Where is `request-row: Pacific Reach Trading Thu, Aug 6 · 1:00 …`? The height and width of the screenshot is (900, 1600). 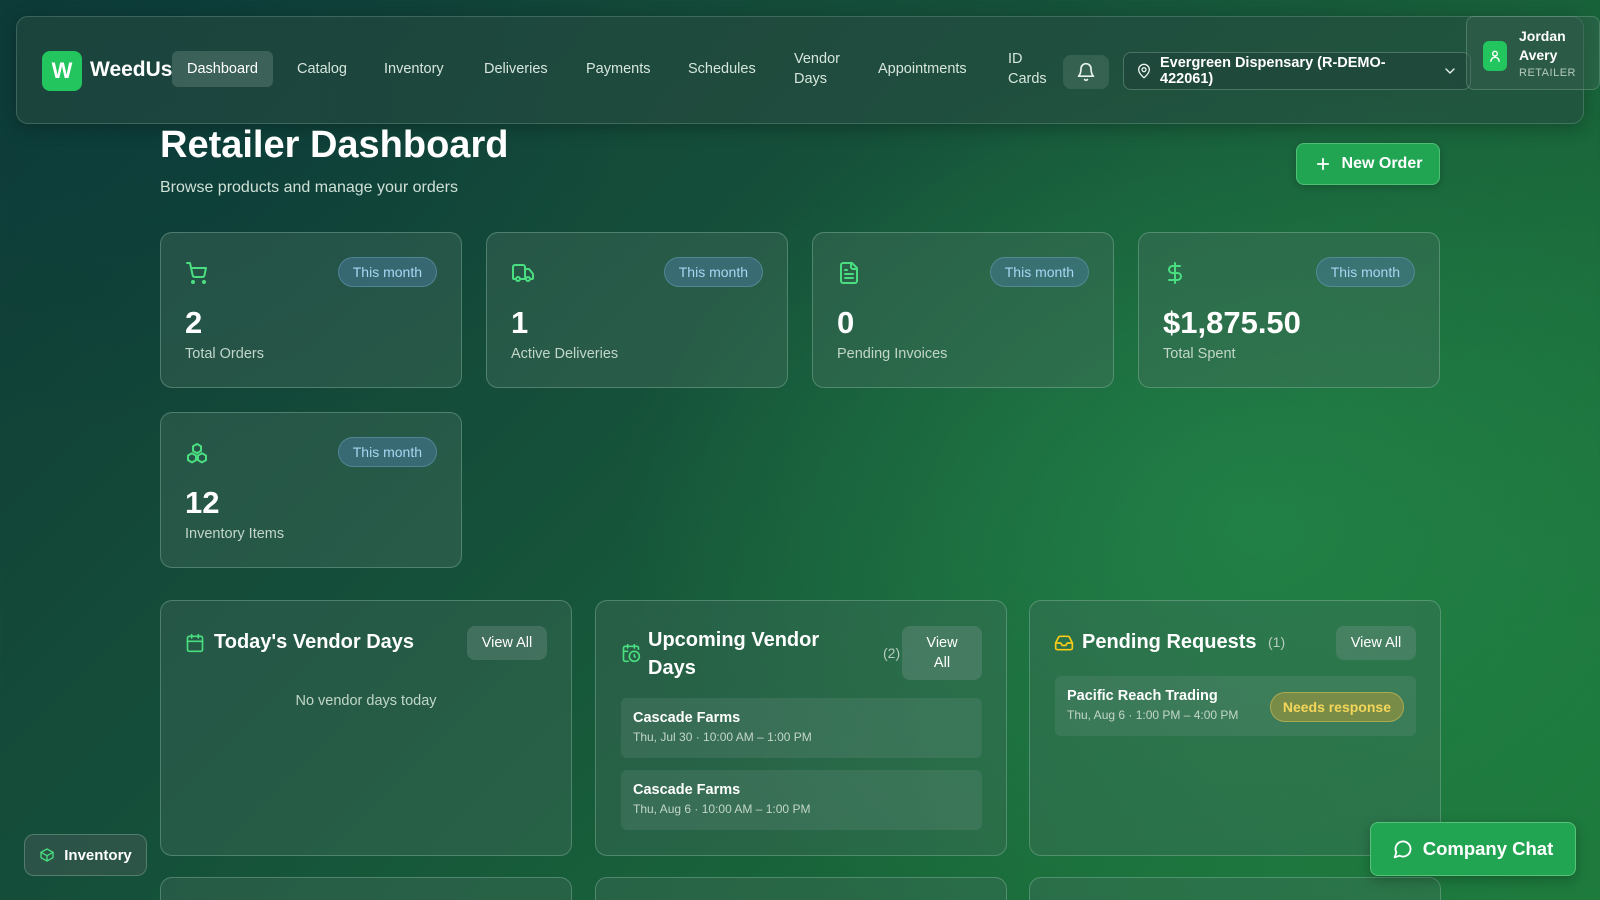
request-row: Pacific Reach Trading Thu, Aug 6 · 1:00 … is located at coordinates (1235, 706).